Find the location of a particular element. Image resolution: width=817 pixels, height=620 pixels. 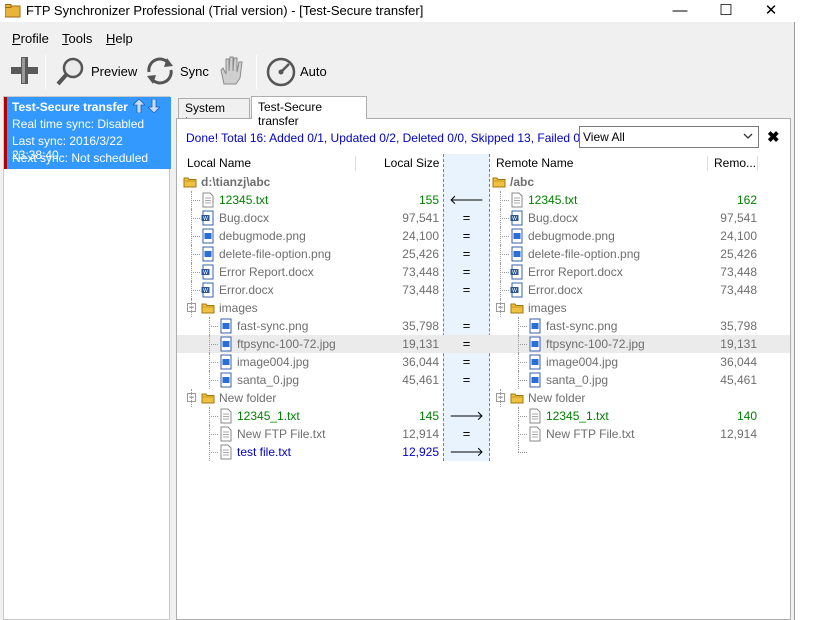

local-file-size: 155 is located at coordinates (428, 200).